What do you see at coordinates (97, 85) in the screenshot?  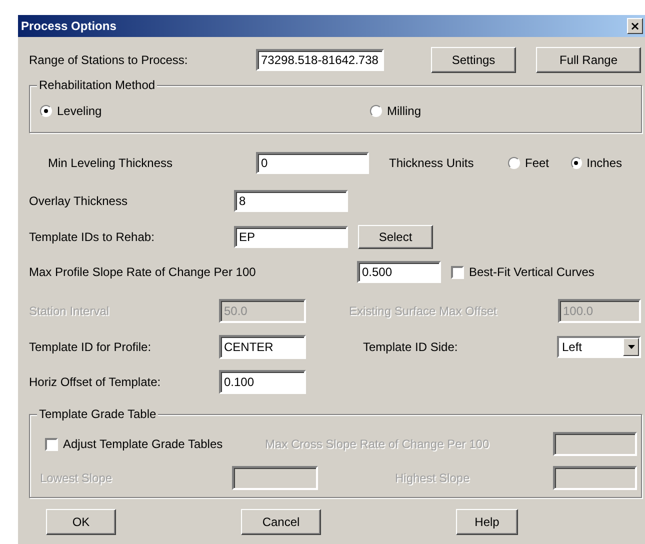 I see `group-title: Rehabilitation Method` at bounding box center [97, 85].